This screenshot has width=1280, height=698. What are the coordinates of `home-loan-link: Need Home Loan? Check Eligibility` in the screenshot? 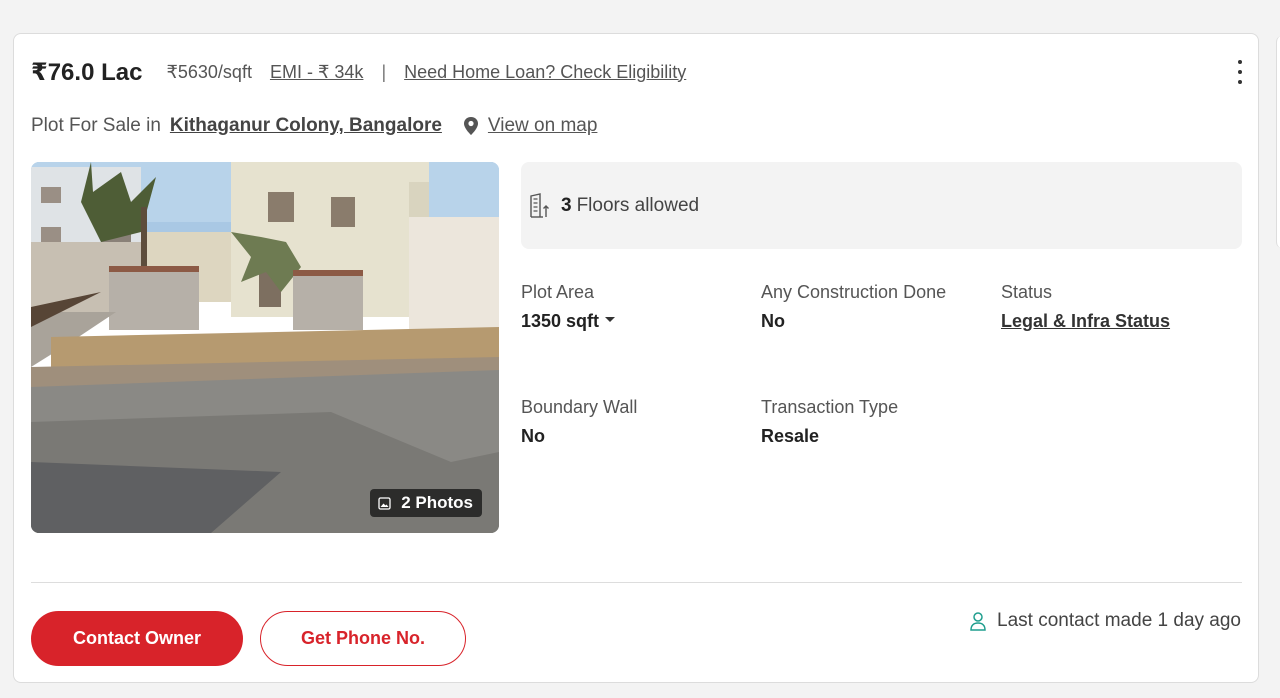 It's located at (545, 72).